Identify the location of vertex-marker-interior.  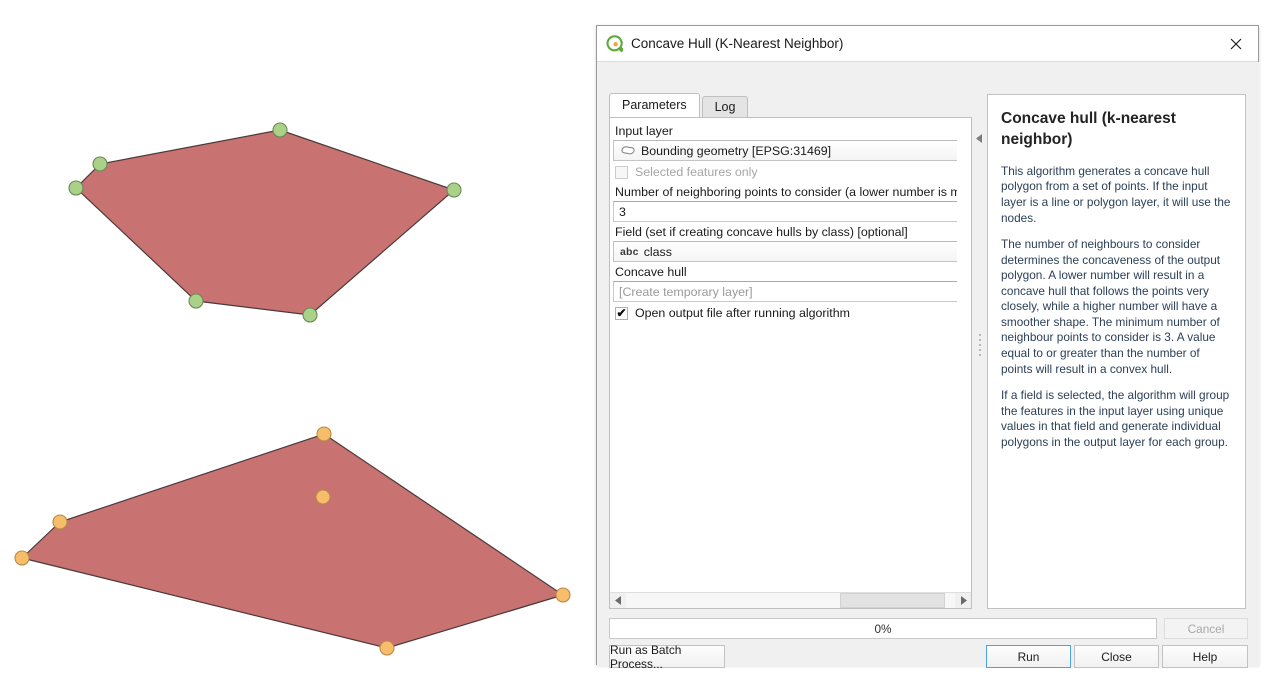
(323, 497).